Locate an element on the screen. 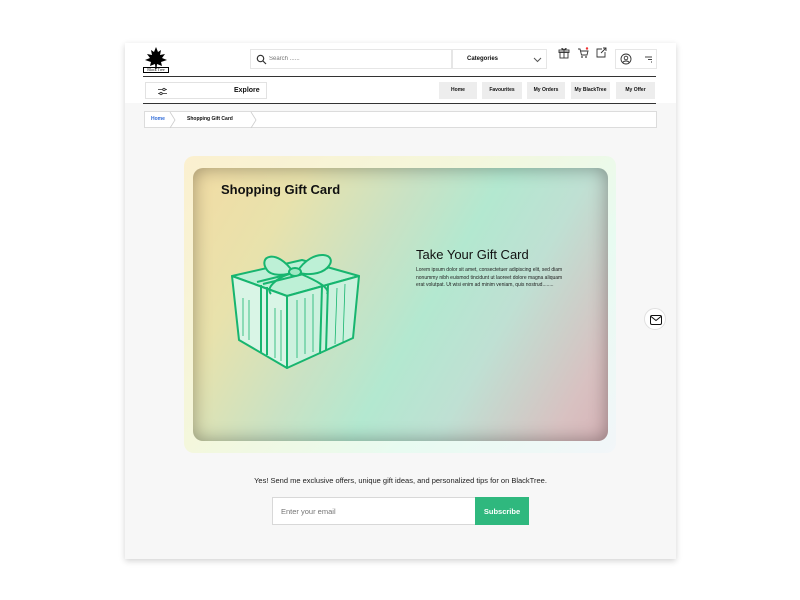 The image size is (800, 600). breadcrumb-current: Shopping Gift Card is located at coordinates (210, 119).